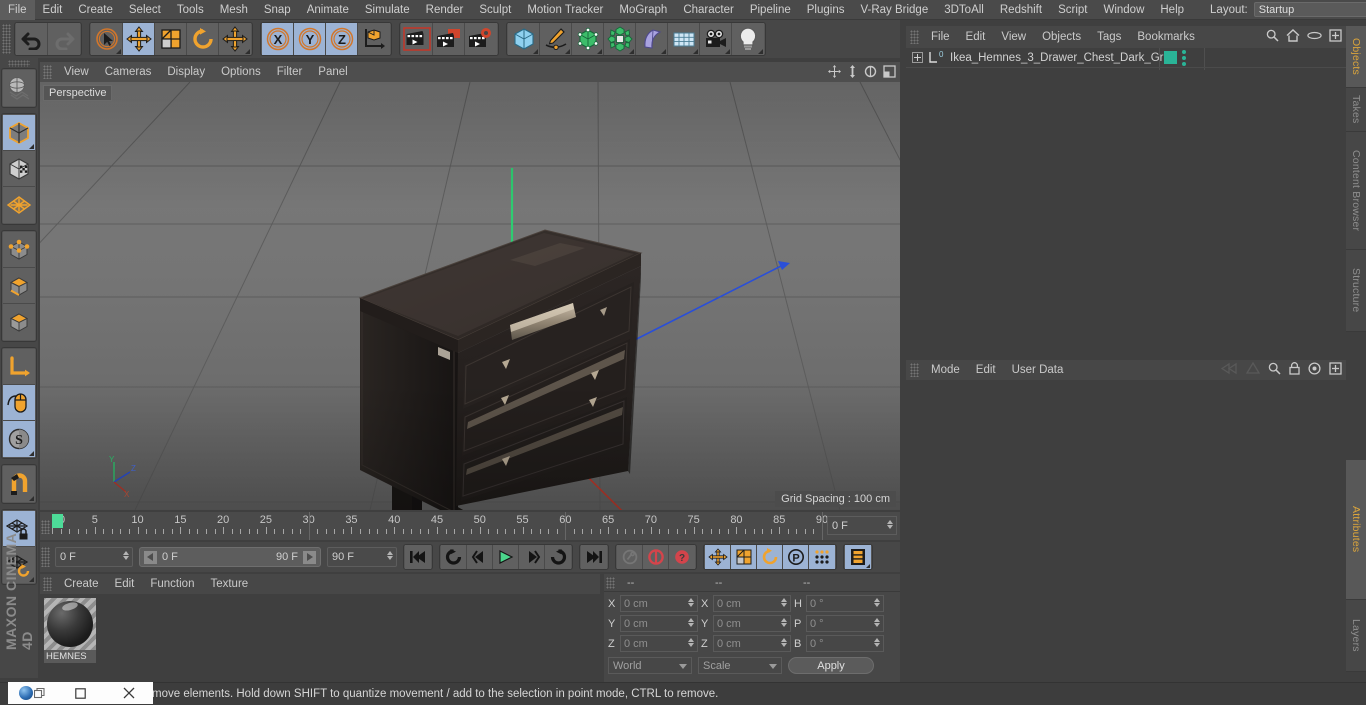  What do you see at coordinates (976, 37) in the screenshot?
I see `object-menu-edit: Edit` at bounding box center [976, 37].